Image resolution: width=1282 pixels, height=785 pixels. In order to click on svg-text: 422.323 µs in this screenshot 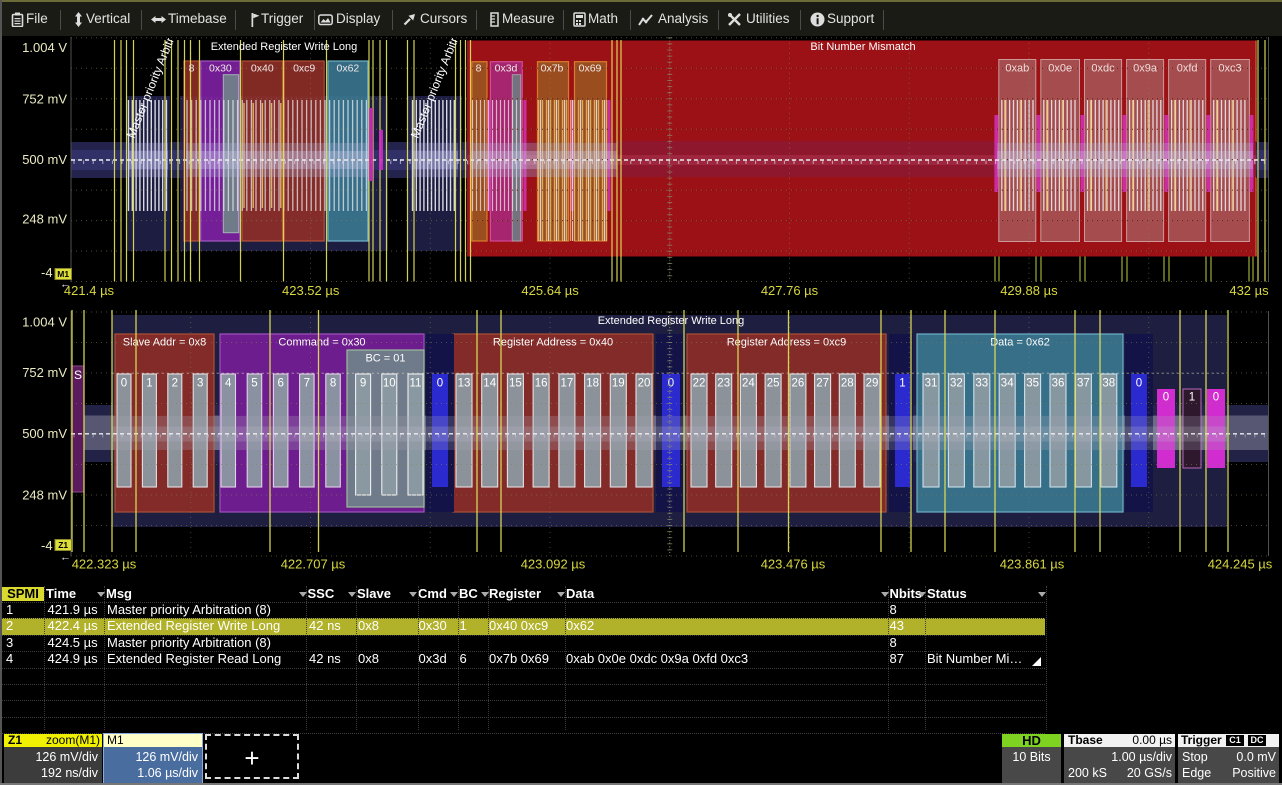, I will do `click(104, 564)`.